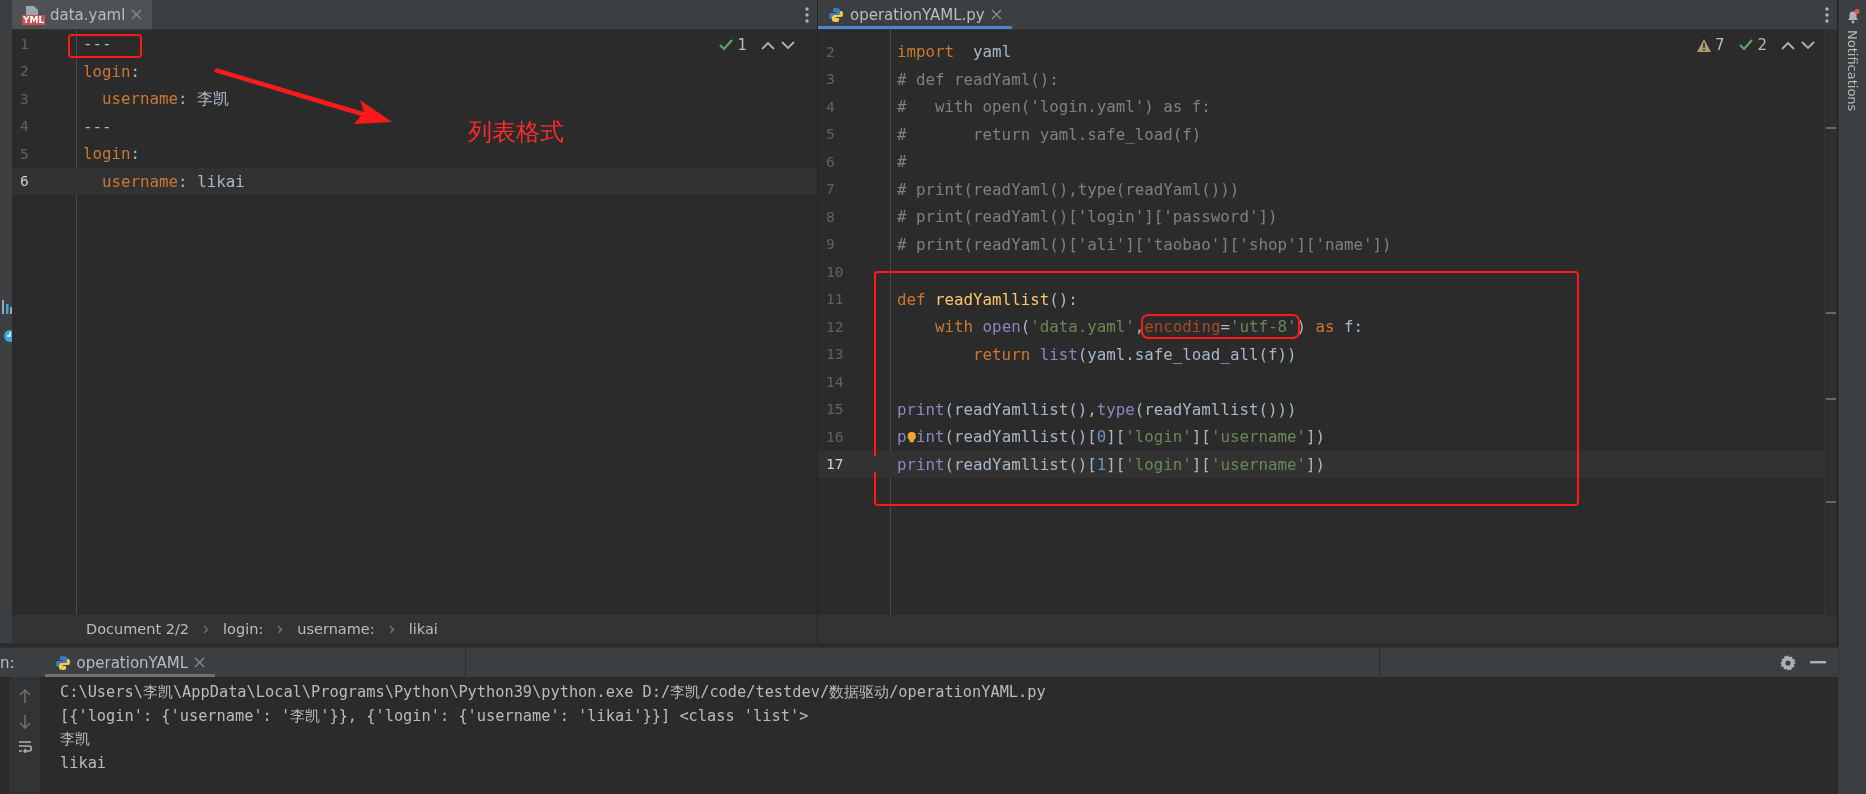 The image size is (1866, 794). Describe the element at coordinates (830, 161) in the screenshot. I see `line-number: 6` at that location.